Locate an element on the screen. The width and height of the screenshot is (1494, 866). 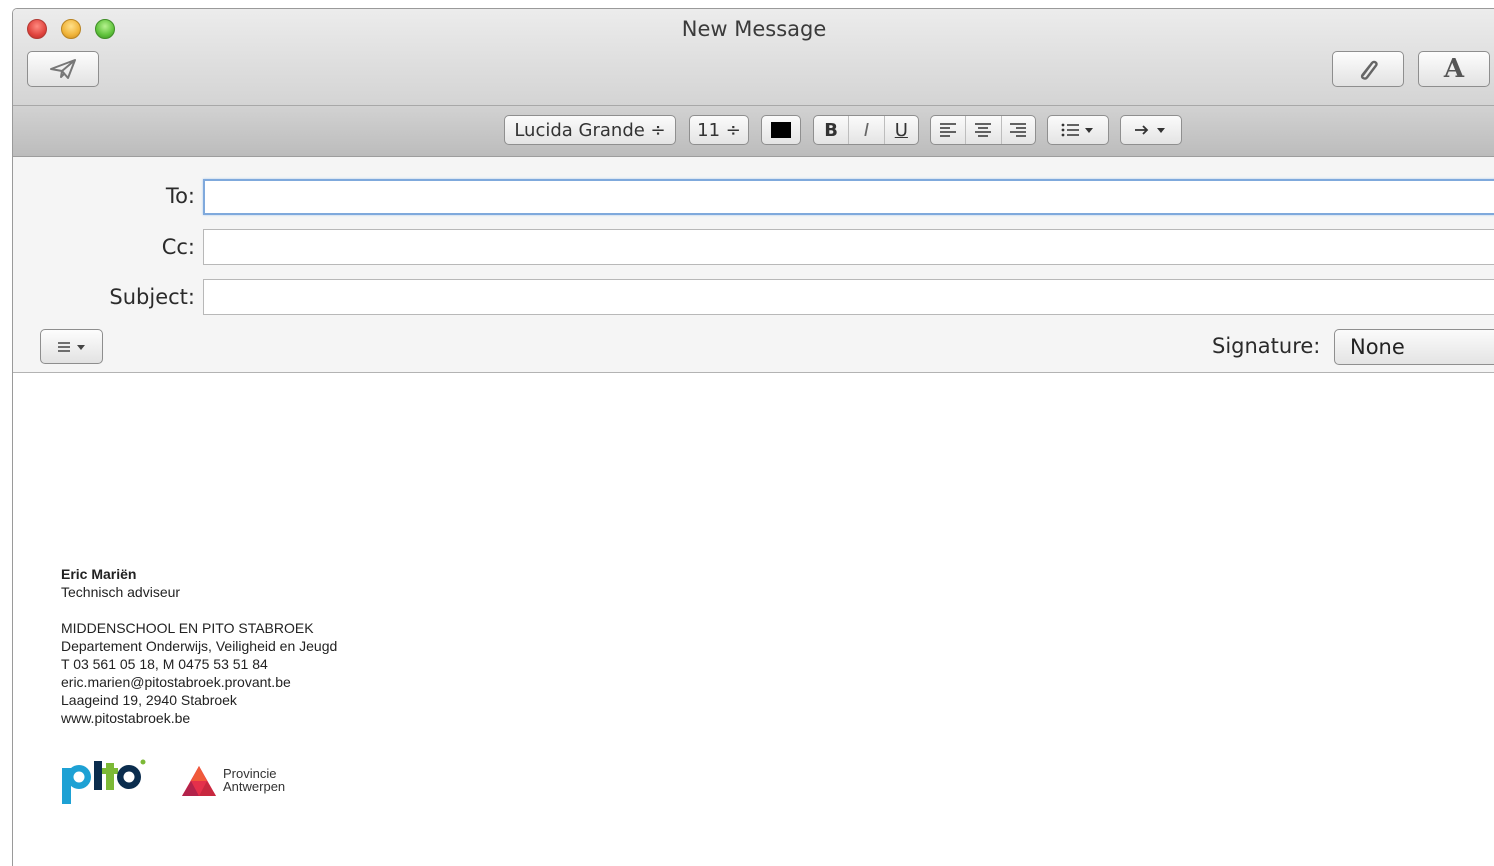
list-style-menu is located at coordinates (1078, 130).